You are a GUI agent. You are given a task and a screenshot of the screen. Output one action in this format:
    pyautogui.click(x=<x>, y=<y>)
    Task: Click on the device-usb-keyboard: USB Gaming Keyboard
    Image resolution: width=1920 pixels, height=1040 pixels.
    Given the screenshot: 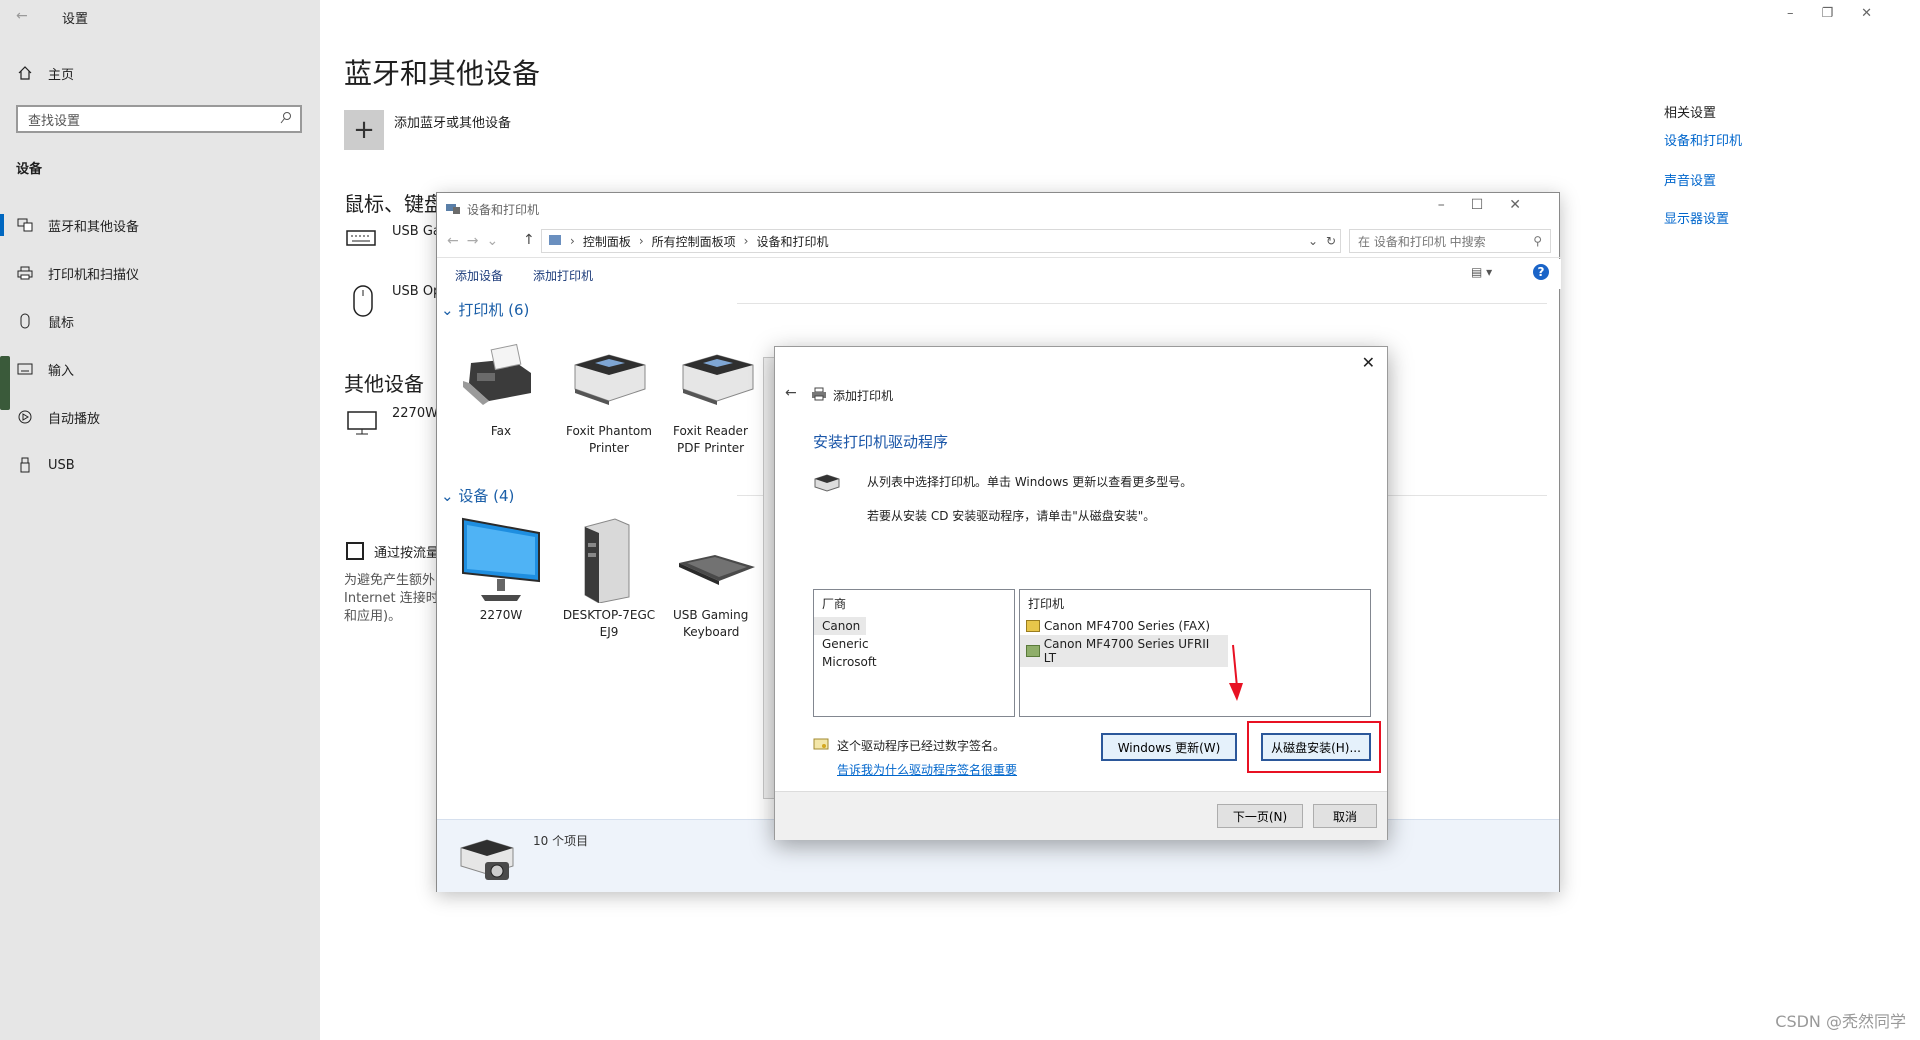 What is the action you would take?
    pyautogui.click(x=723, y=624)
    